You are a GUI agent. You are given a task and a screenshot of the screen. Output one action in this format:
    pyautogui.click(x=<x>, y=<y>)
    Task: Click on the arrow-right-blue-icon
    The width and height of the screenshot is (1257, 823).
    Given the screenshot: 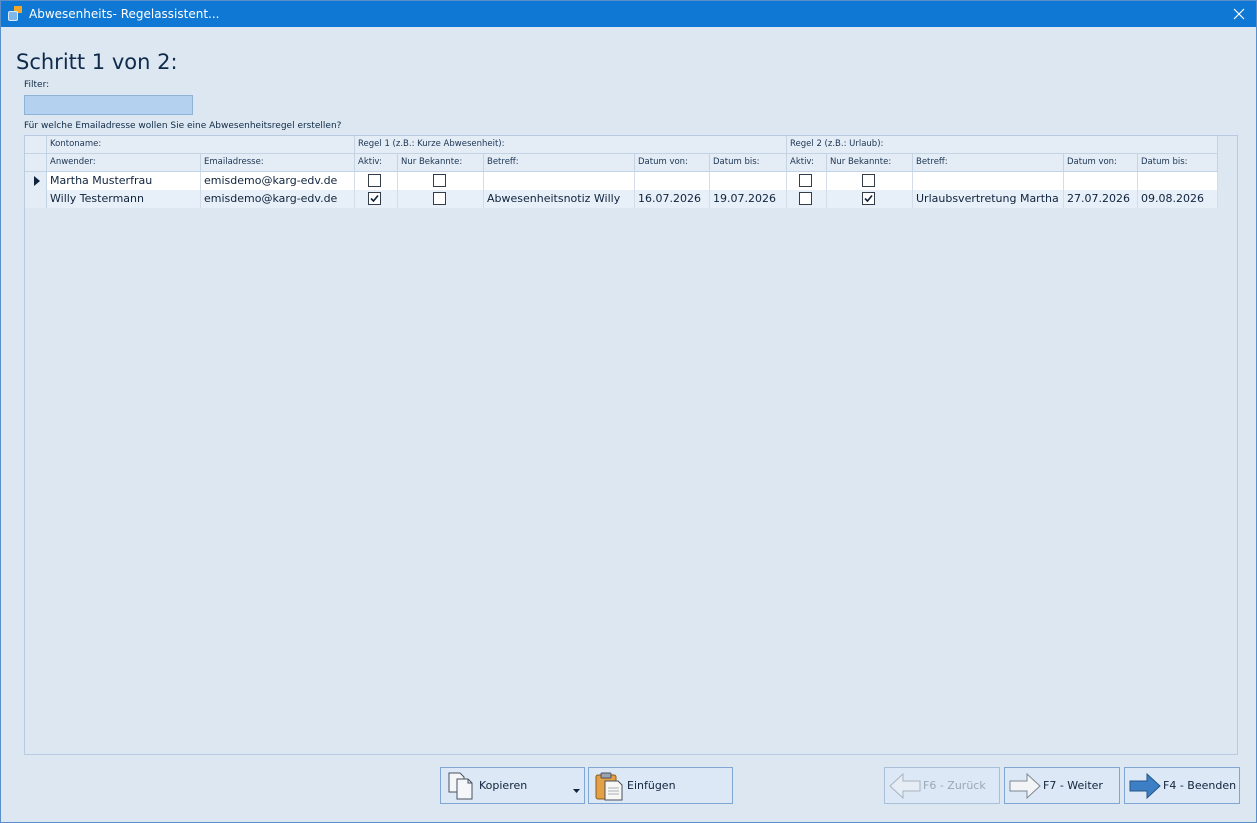 What is the action you would take?
    pyautogui.click(x=1145, y=787)
    